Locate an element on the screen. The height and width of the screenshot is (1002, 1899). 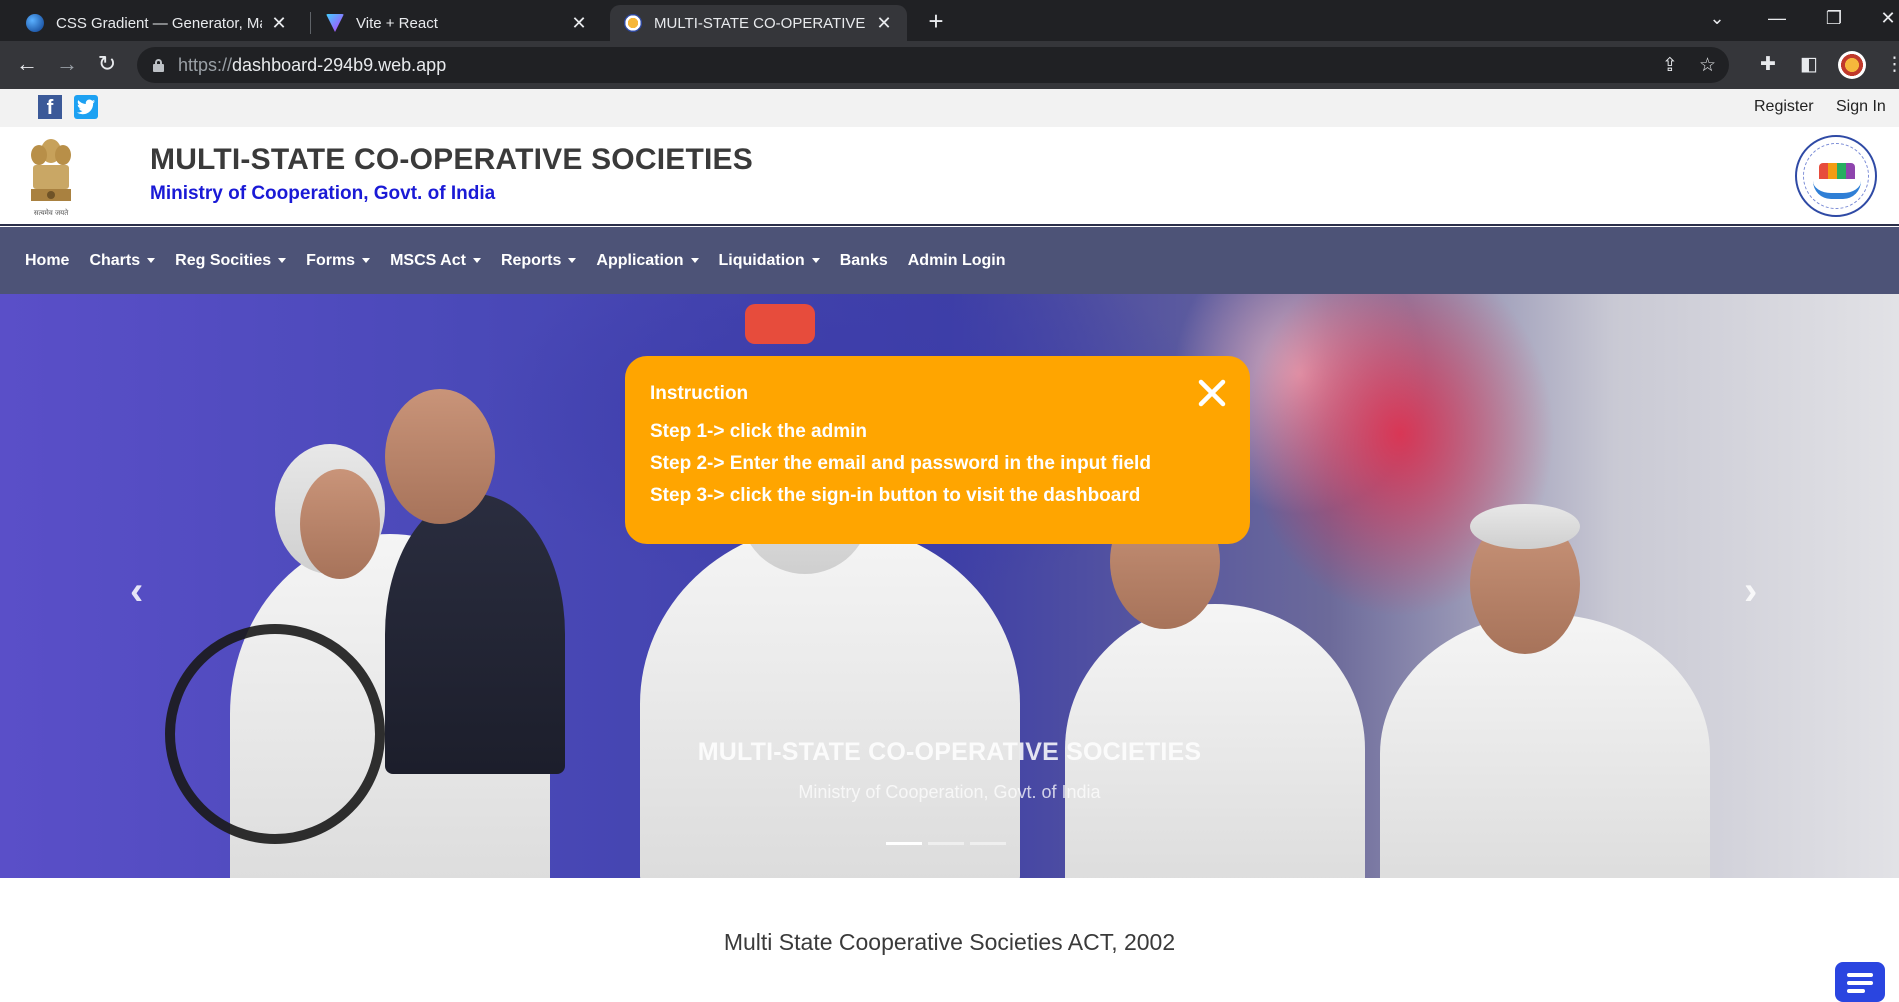
instruction-step: Step 1-> click the admin is located at coordinates (758, 431).